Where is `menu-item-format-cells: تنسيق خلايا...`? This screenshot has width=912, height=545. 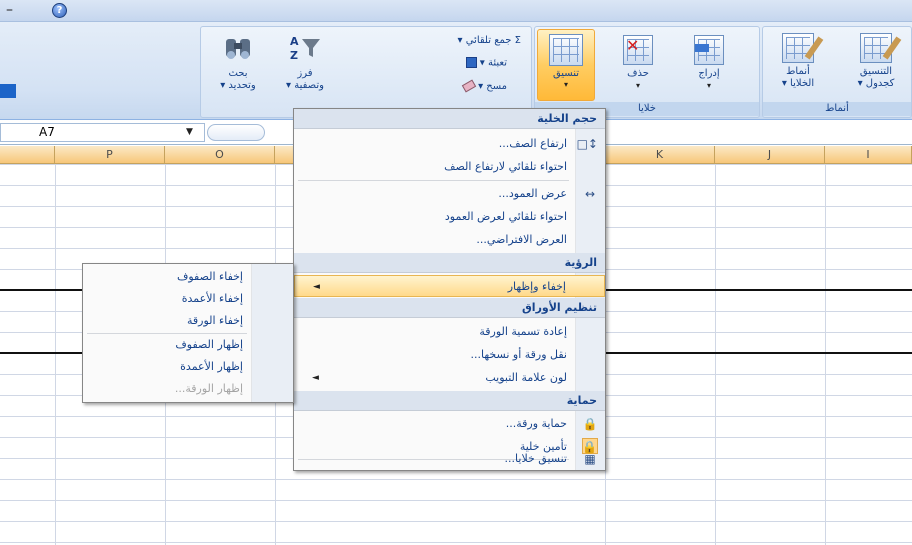 menu-item-format-cells: تنسيق خلايا... is located at coordinates (449, 459).